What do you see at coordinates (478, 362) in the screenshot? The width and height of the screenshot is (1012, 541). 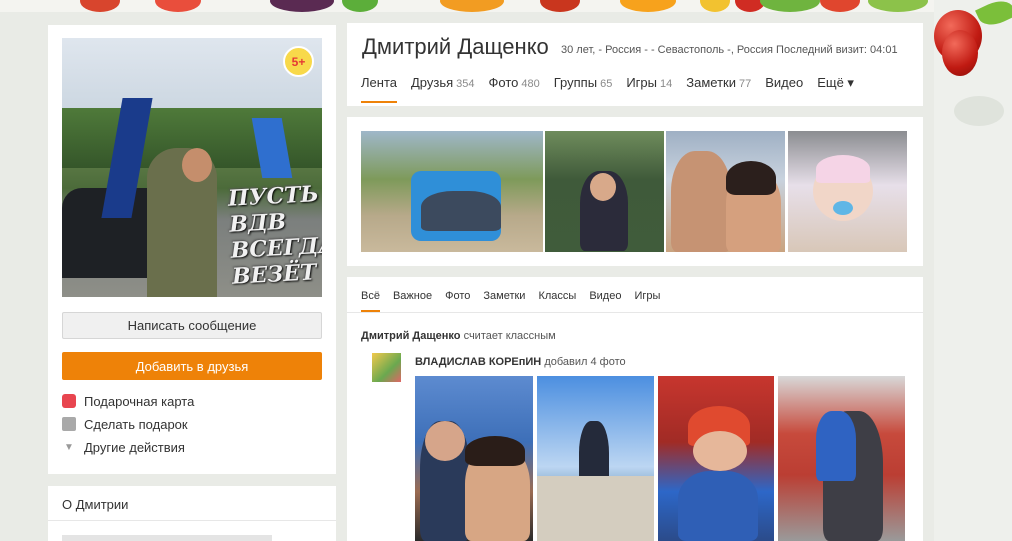 I see `post-author-link: ВЛАДИСЛАВ КОРЕпИН` at bounding box center [478, 362].